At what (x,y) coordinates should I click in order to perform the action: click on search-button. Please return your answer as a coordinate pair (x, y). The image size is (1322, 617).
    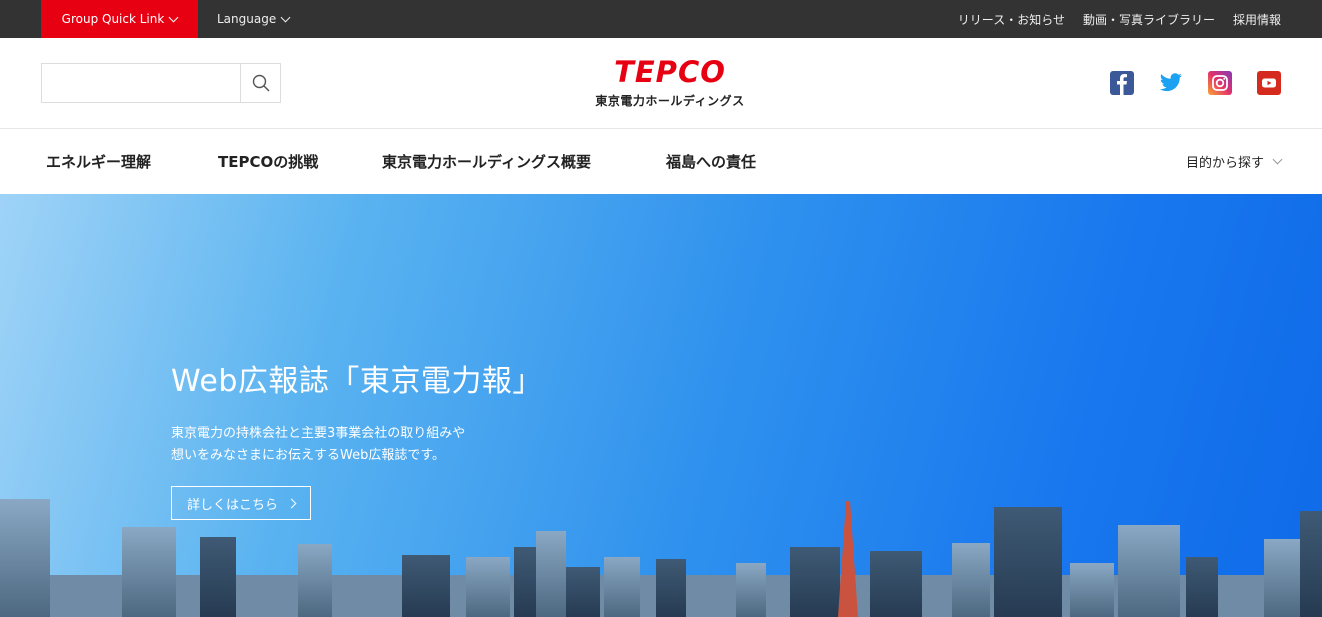
    Looking at the image, I should click on (260, 83).